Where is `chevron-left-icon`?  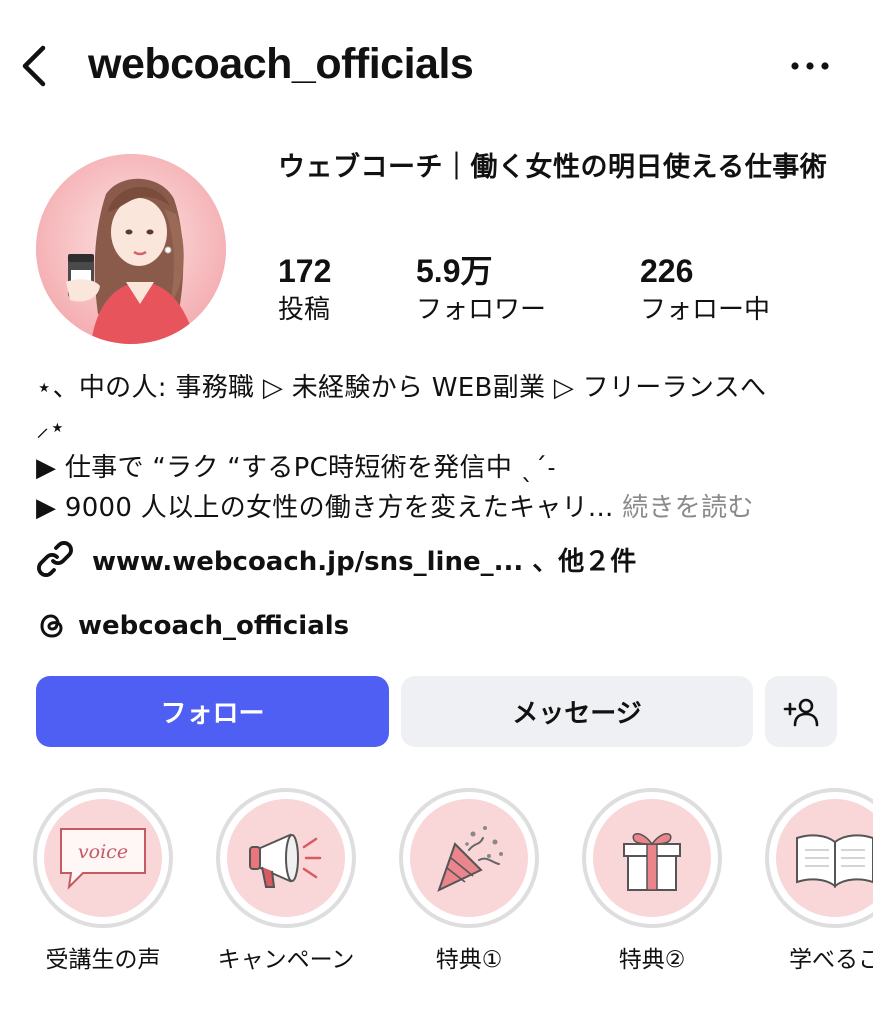
chevron-left-icon is located at coordinates (34, 66).